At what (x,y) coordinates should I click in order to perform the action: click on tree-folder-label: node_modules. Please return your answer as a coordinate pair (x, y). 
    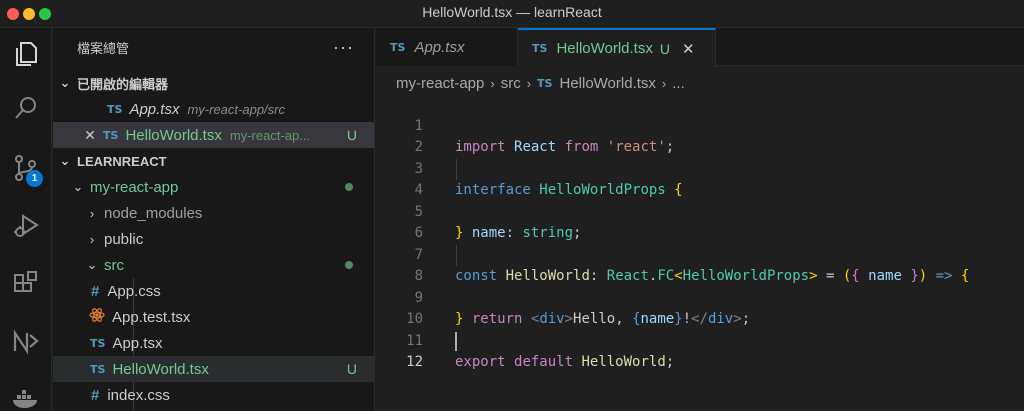
    Looking at the image, I should click on (153, 213).